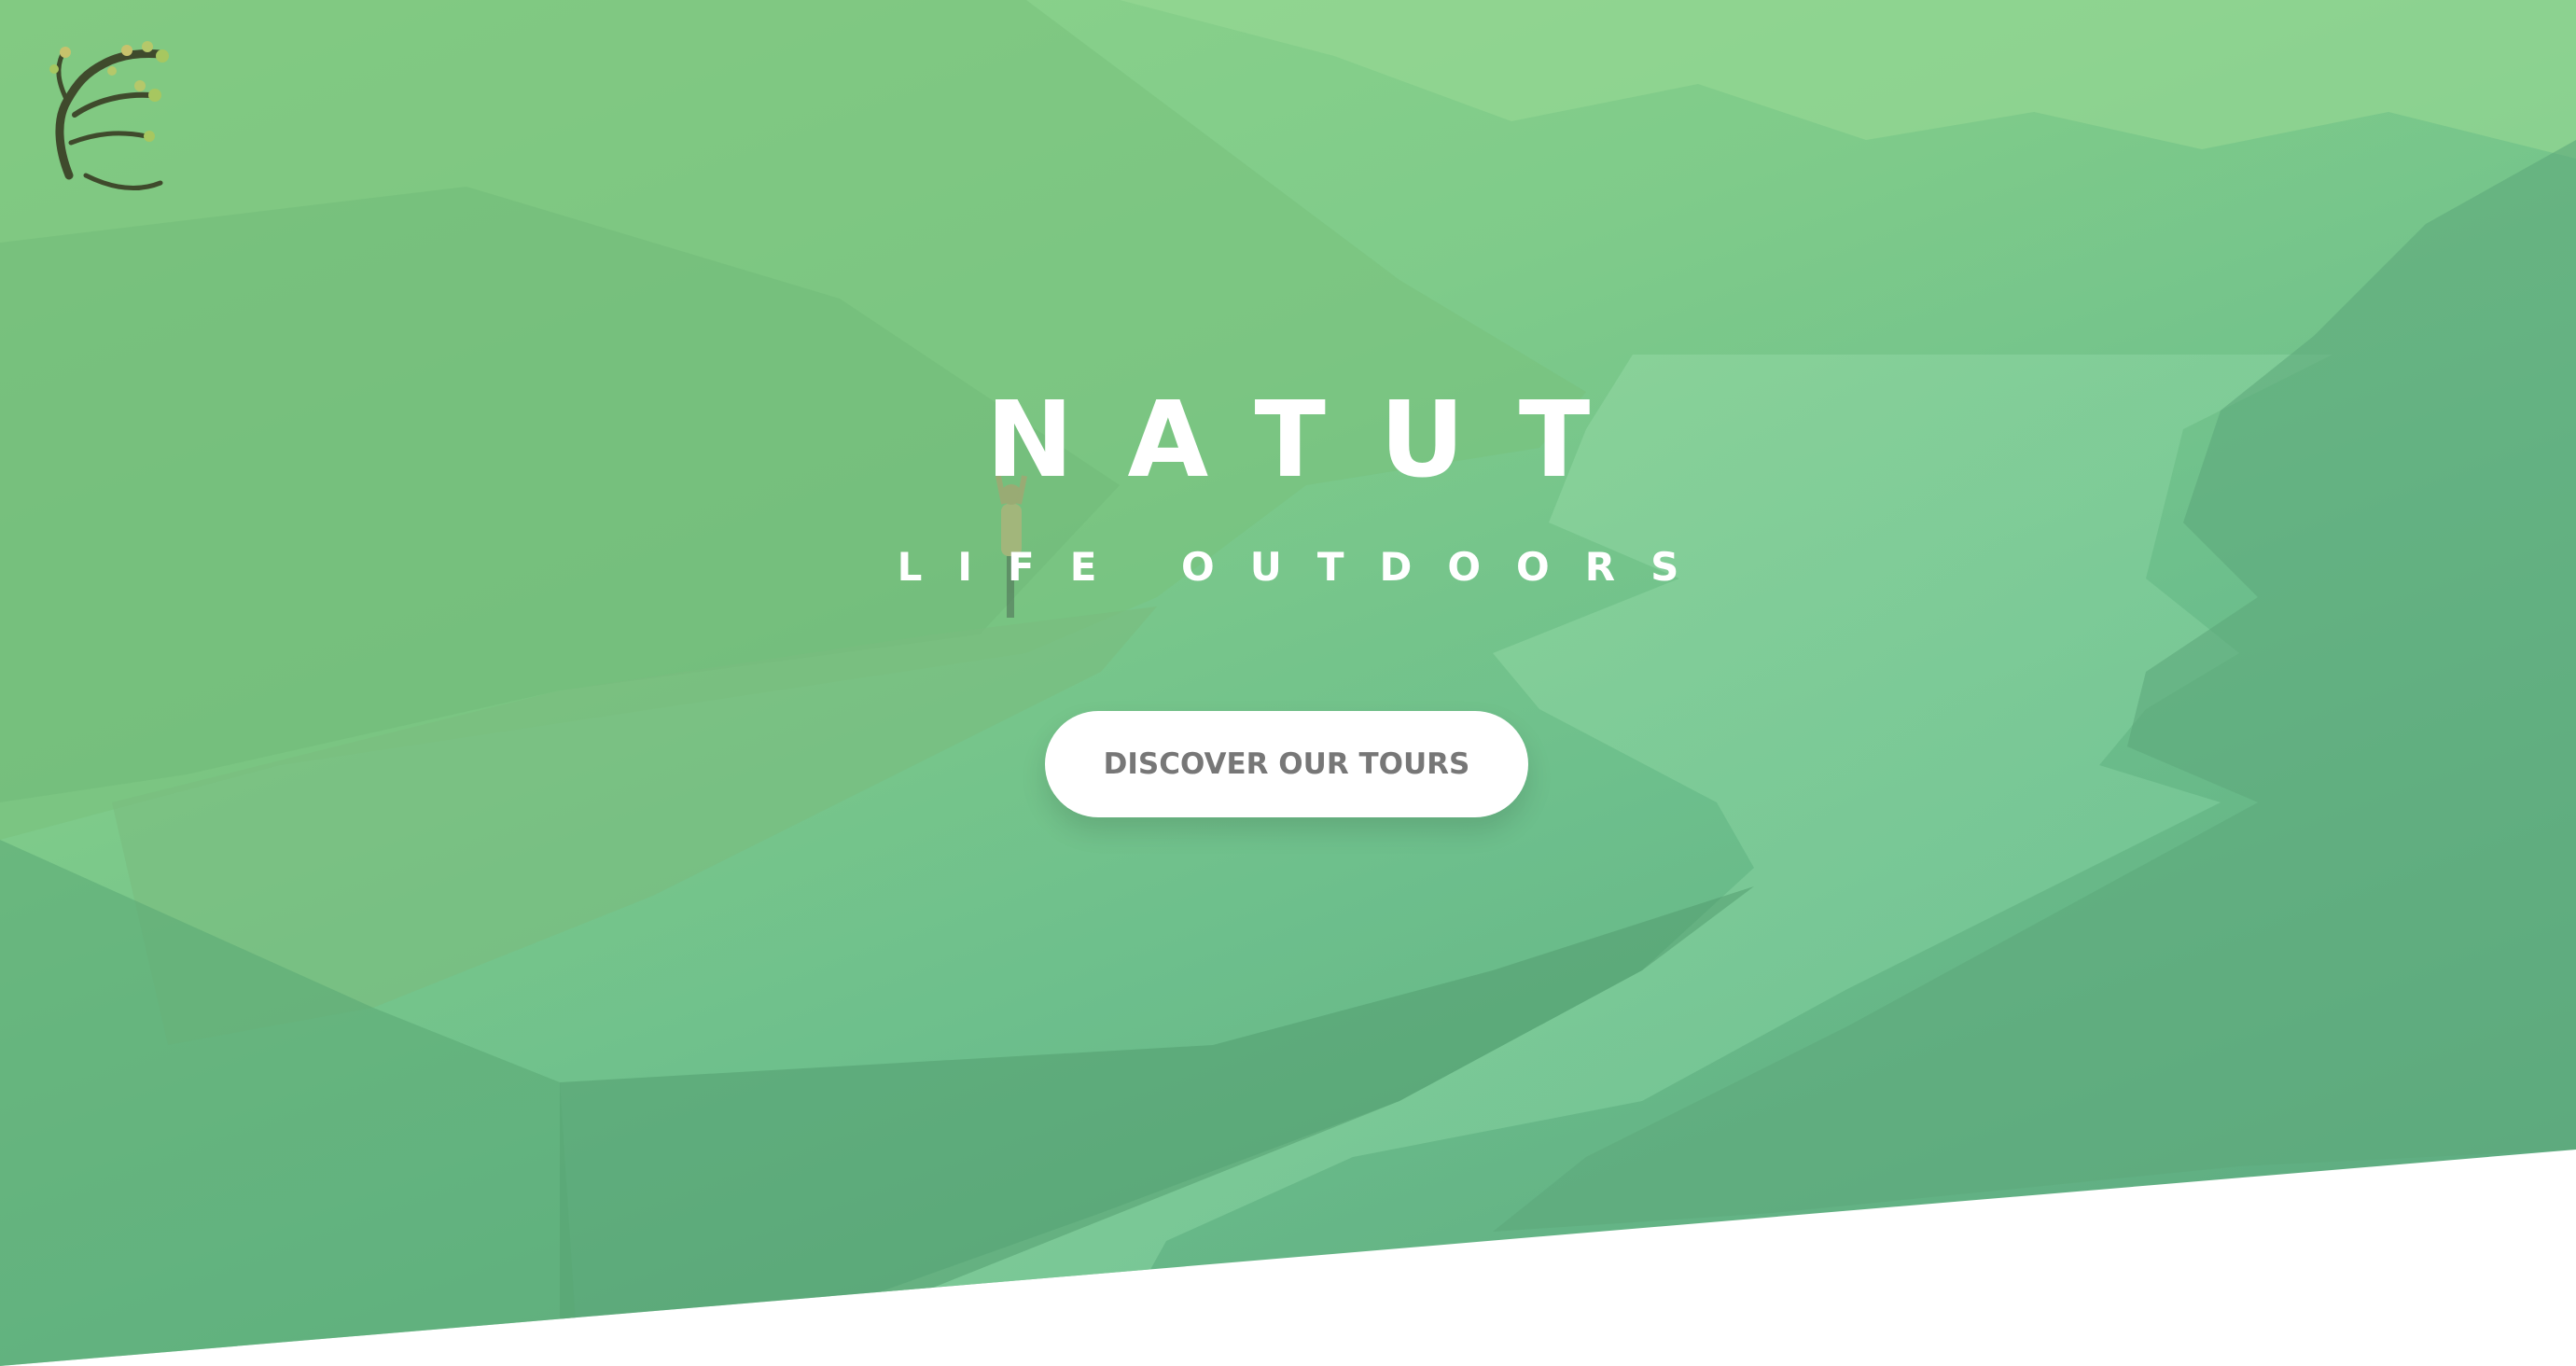 The image size is (2576, 1366). I want to click on discover-tours-button: DISCOVER OUR TOURS, so click(1286, 764).